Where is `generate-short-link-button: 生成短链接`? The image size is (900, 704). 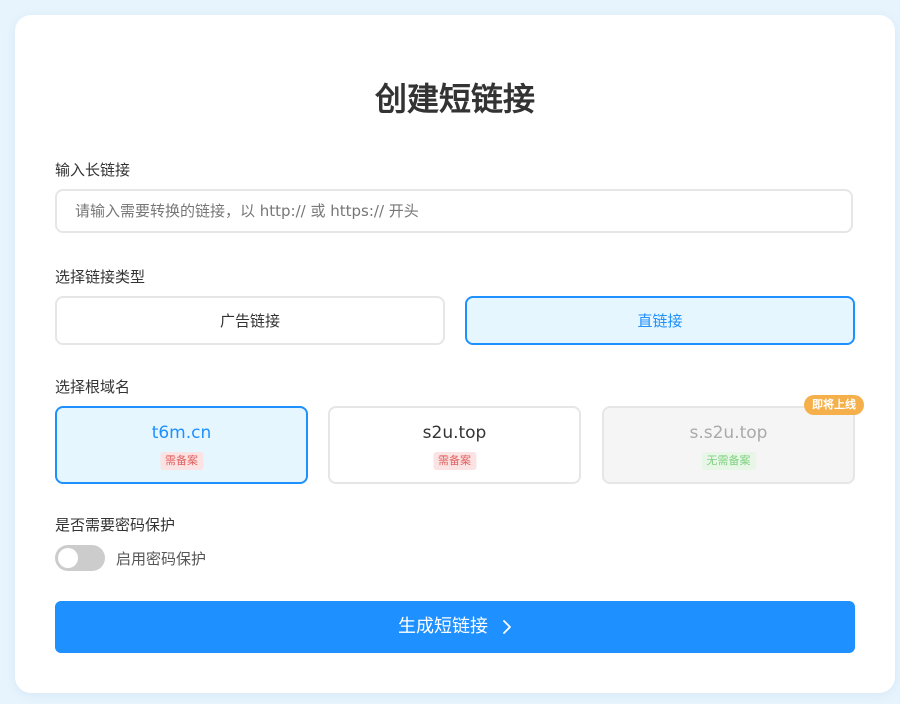
generate-short-link-button: 生成短链接 is located at coordinates (455, 627).